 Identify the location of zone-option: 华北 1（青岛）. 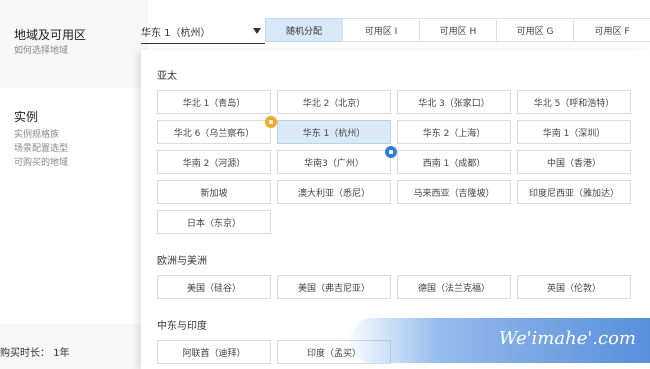
(214, 102).